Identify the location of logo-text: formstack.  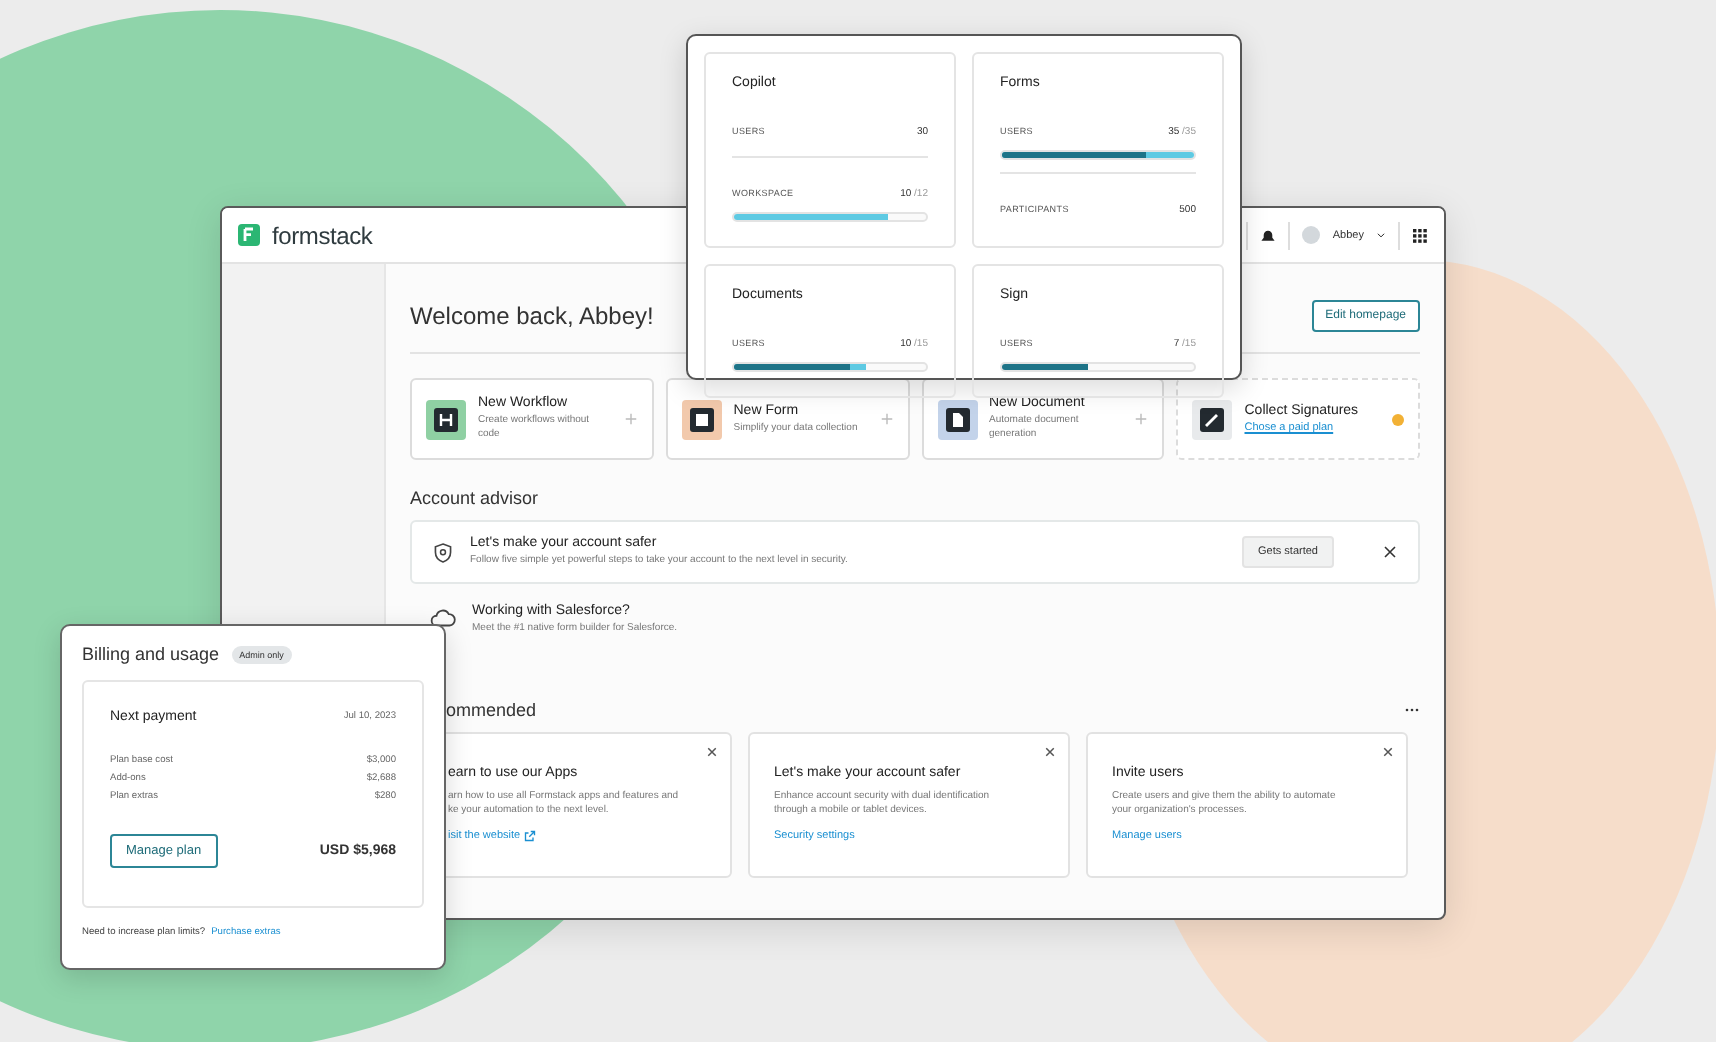
(322, 235).